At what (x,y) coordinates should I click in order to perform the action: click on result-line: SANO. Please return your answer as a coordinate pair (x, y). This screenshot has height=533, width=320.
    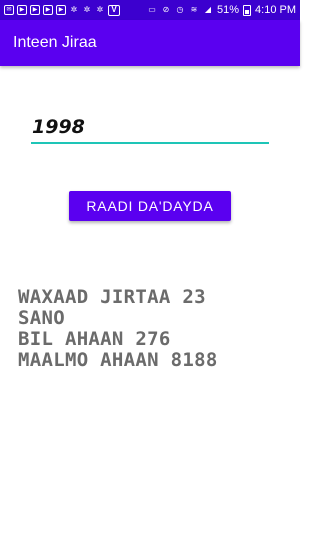
    Looking at the image, I should click on (41, 318).